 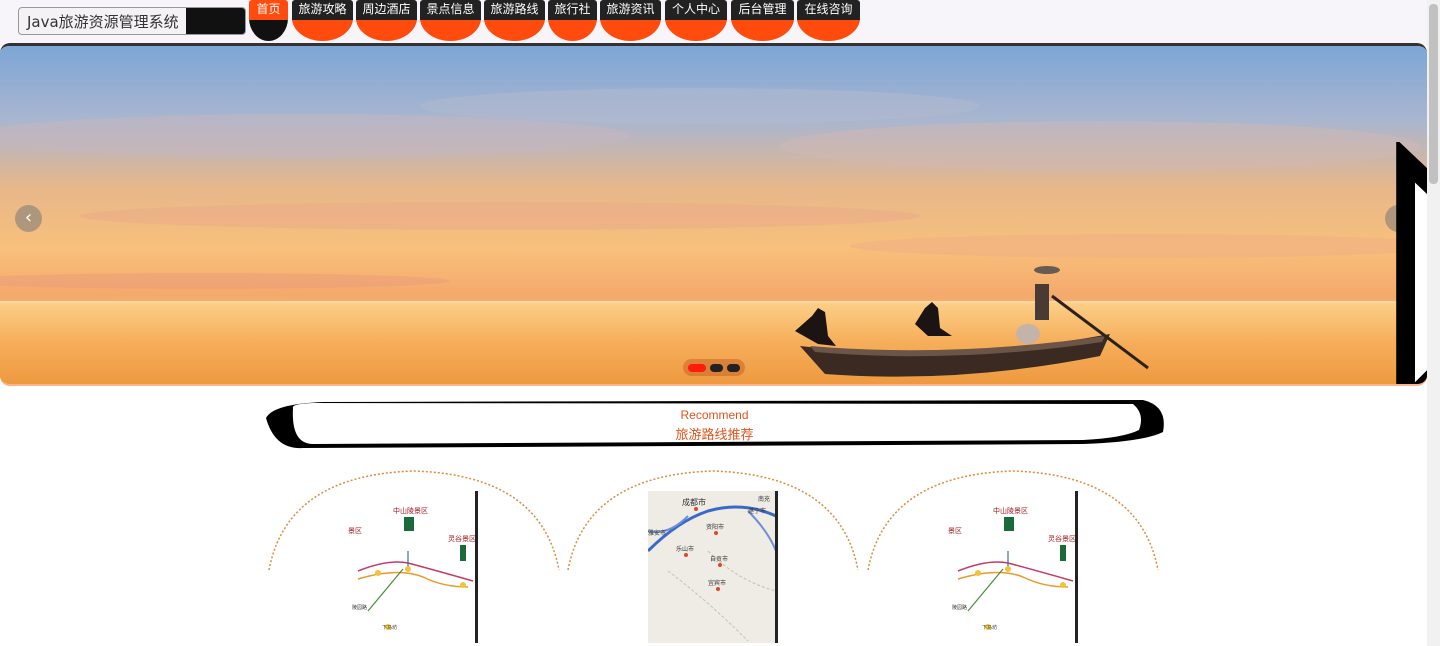 What do you see at coordinates (685, 549) in the screenshot?
I see `svg-text: 乐山市` at bounding box center [685, 549].